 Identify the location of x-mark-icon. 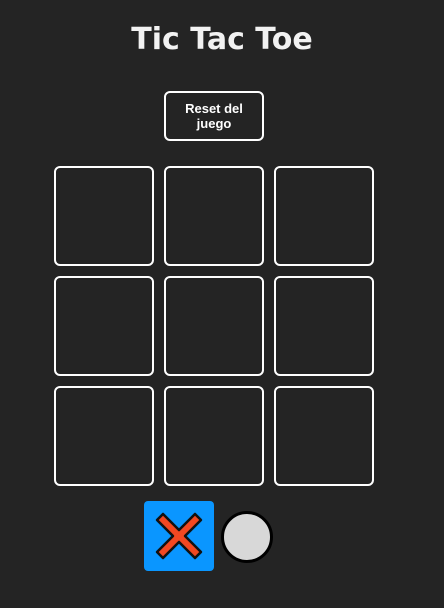
(179, 536).